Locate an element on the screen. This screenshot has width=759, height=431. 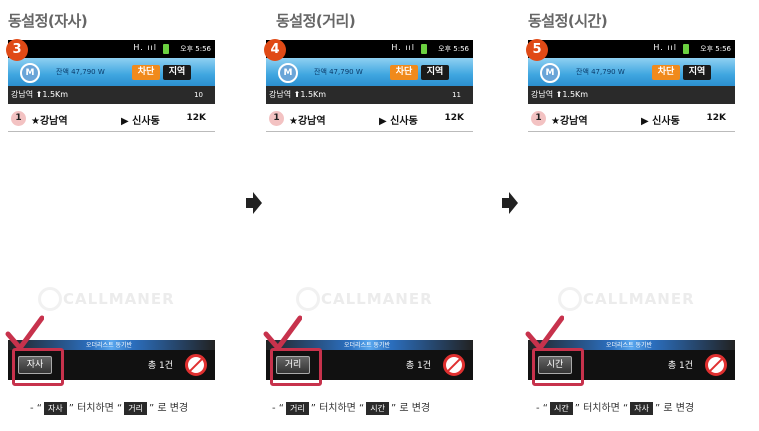
panel-title: 동설정(자사) is located at coordinates (48, 21).